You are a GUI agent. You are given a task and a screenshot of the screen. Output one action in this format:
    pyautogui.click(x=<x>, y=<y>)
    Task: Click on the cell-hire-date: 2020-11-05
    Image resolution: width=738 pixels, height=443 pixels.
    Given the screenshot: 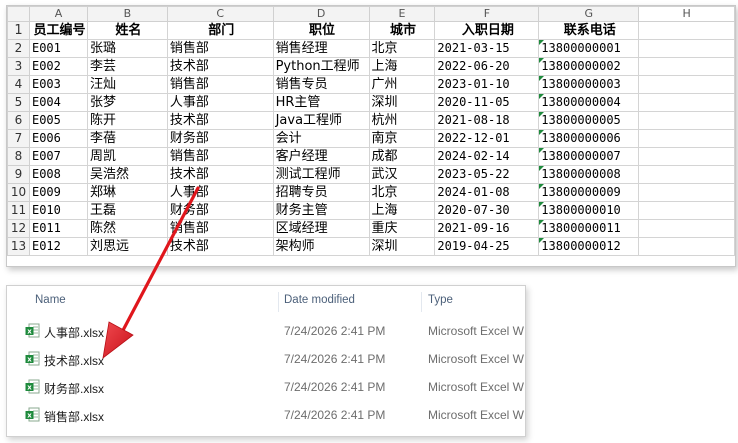 What is the action you would take?
    pyautogui.click(x=487, y=102)
    